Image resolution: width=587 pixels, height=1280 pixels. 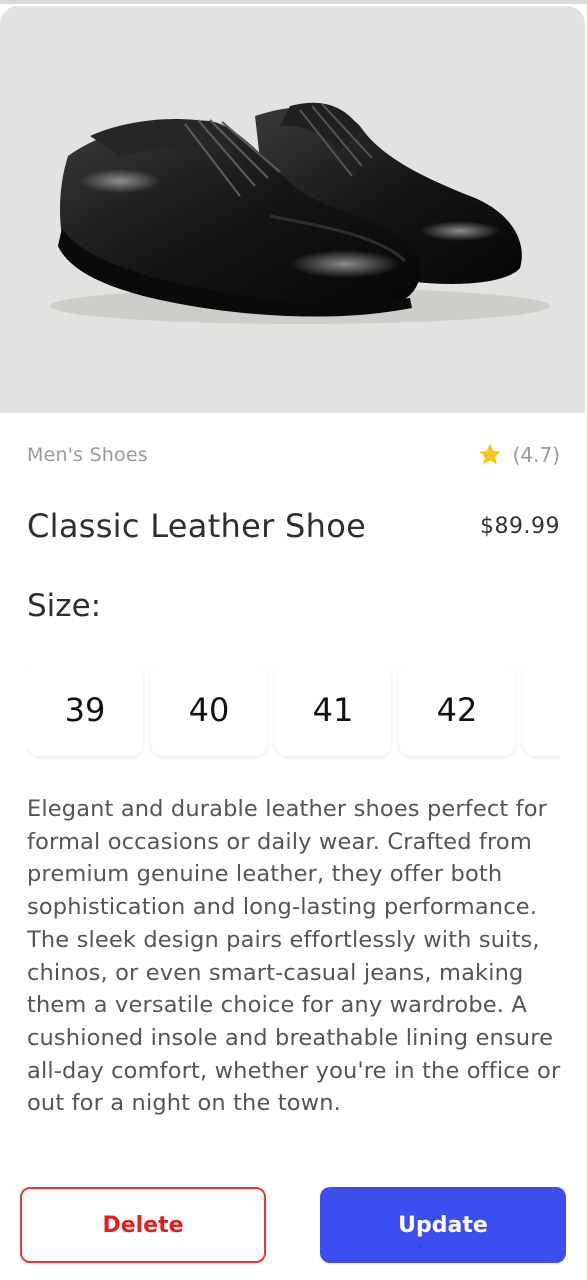 I want to click on delete-button: Delete, so click(x=143, y=1225).